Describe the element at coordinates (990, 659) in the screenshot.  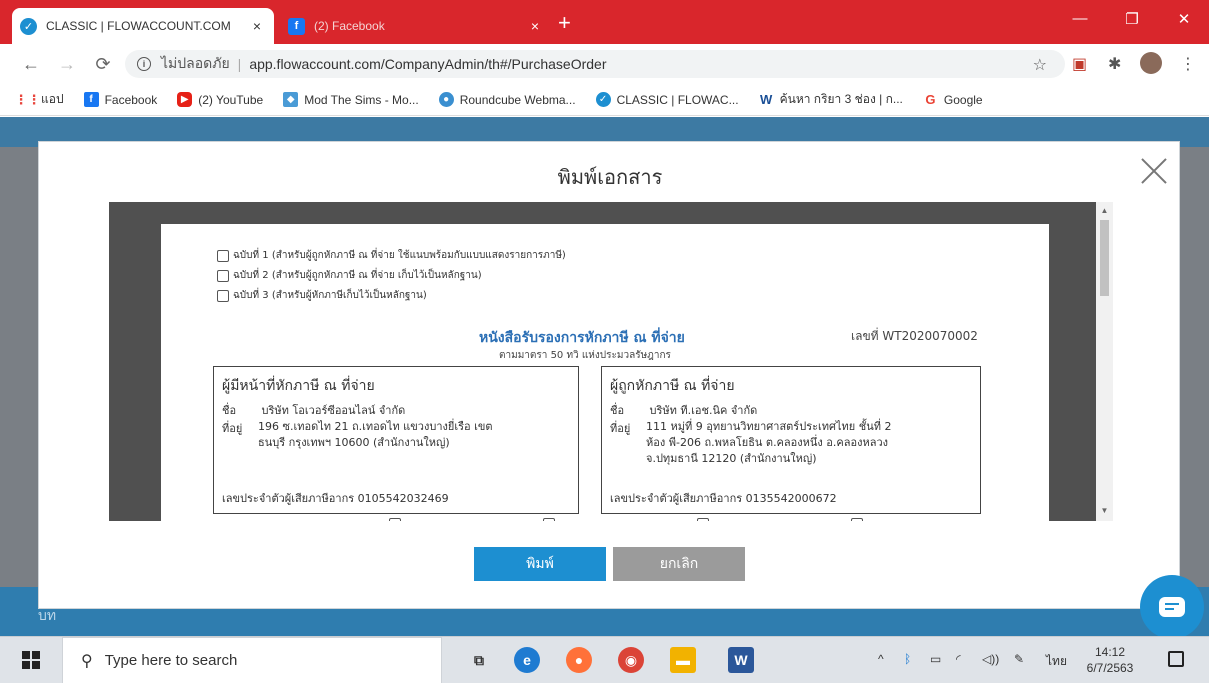
I see `volume-icon: ◁))` at that location.